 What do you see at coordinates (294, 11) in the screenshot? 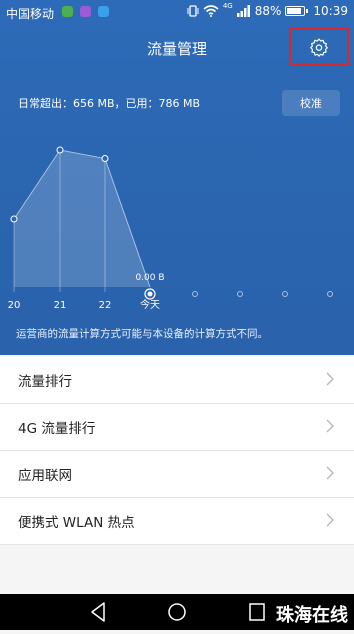
I see `battery-fill` at bounding box center [294, 11].